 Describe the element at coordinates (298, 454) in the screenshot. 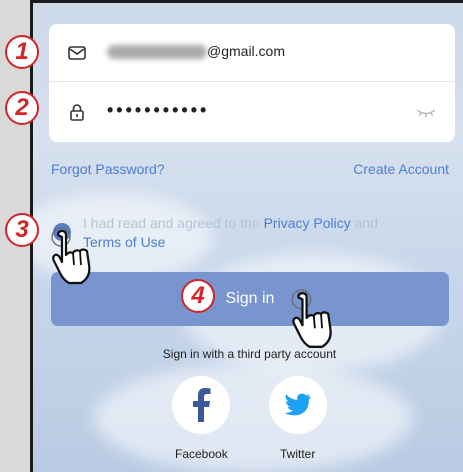

I see `twitter-label: Twitter` at that location.